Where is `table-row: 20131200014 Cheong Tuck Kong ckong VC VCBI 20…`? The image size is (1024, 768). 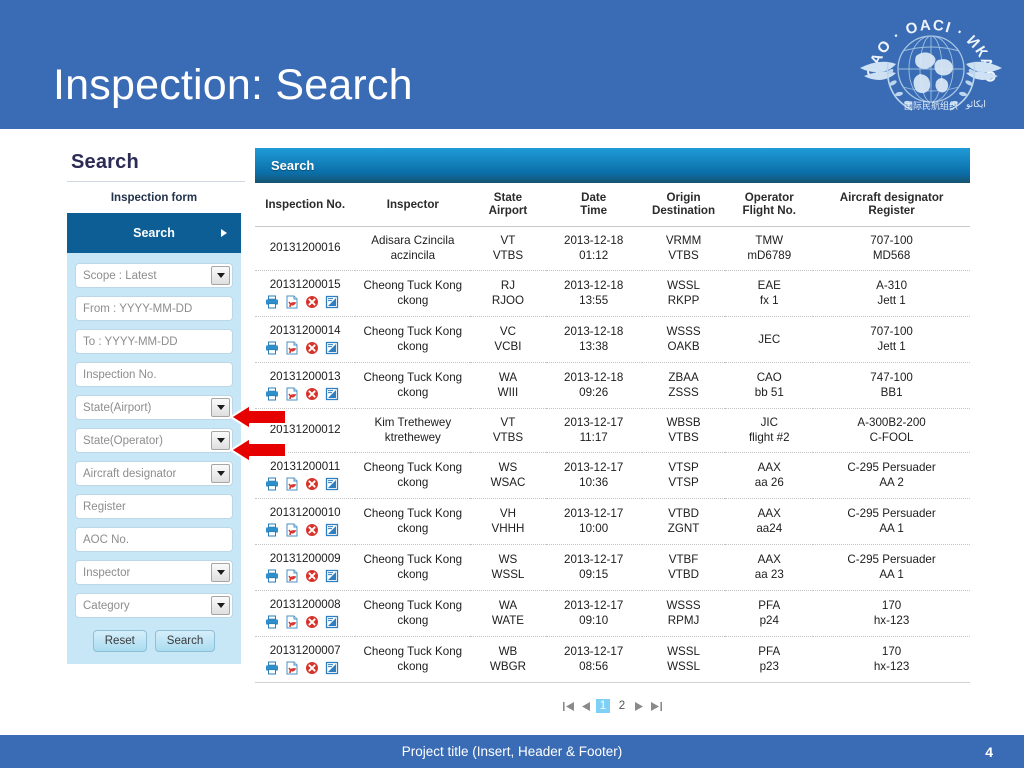
table-row: 20131200014 Cheong Tuck Kong ckong VC VCBI 20… is located at coordinates (612, 339).